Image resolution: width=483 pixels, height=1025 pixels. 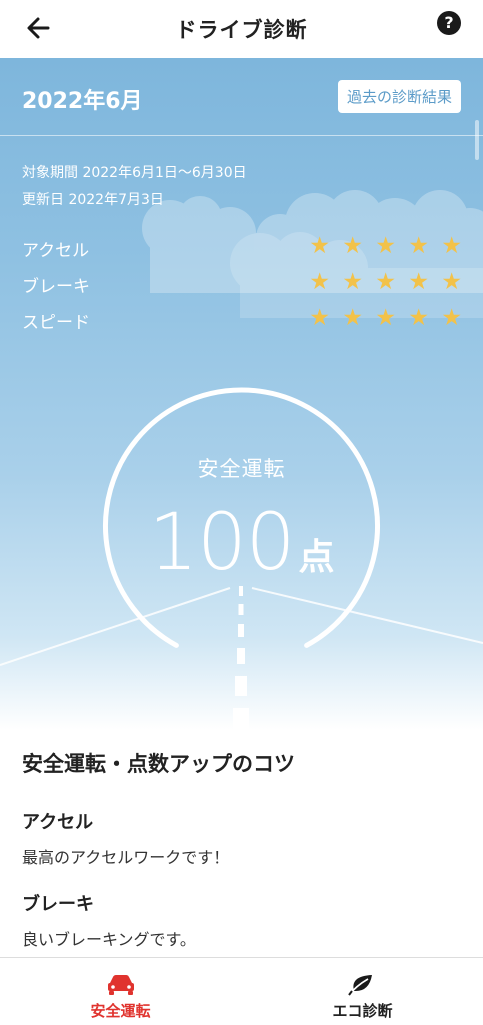 I want to click on page-title: ドライブ診断, so click(x=241, y=30).